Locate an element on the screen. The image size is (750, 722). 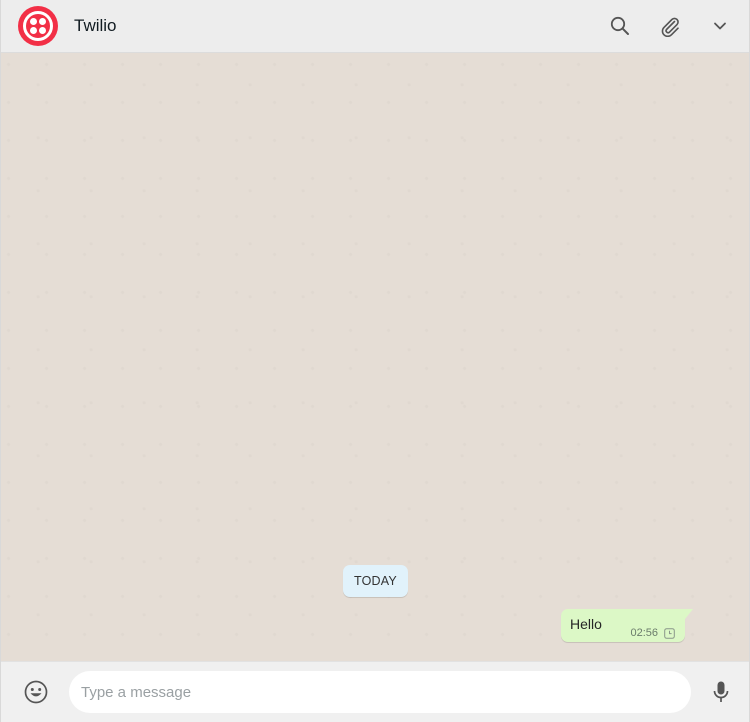
message-text: Hello is located at coordinates (586, 624).